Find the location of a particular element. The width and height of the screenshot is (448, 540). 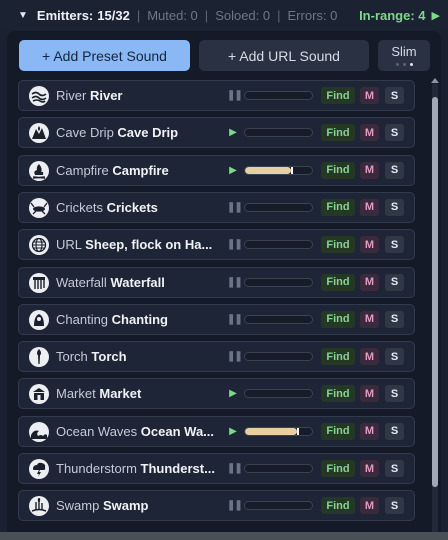

emitter-row: Crickets Crickets ❚❚ Find M S is located at coordinates (216, 207).